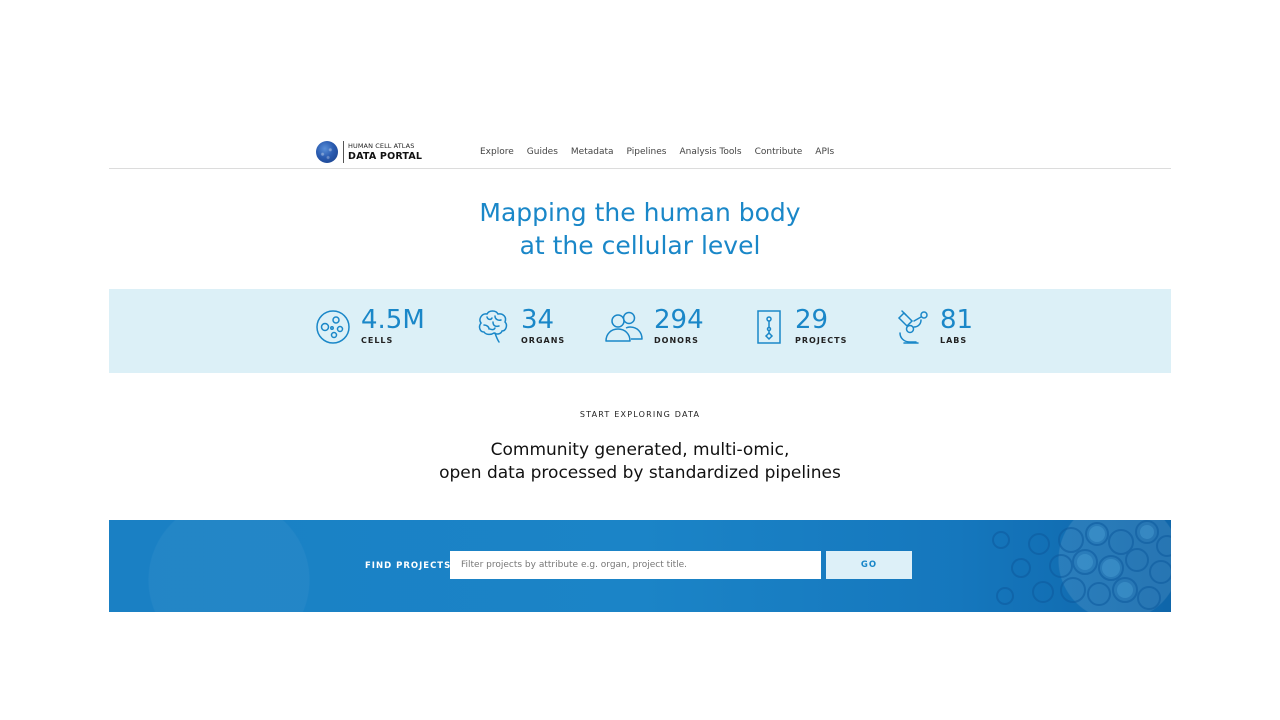 This screenshot has width=1280, height=720. I want to click on donors-icon, so click(624, 326).